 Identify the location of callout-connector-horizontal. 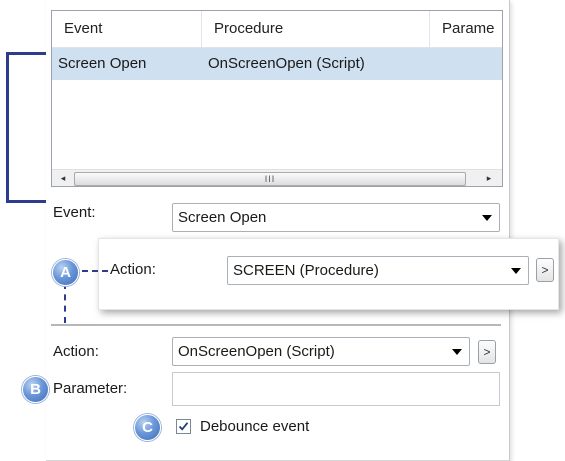
(95, 271).